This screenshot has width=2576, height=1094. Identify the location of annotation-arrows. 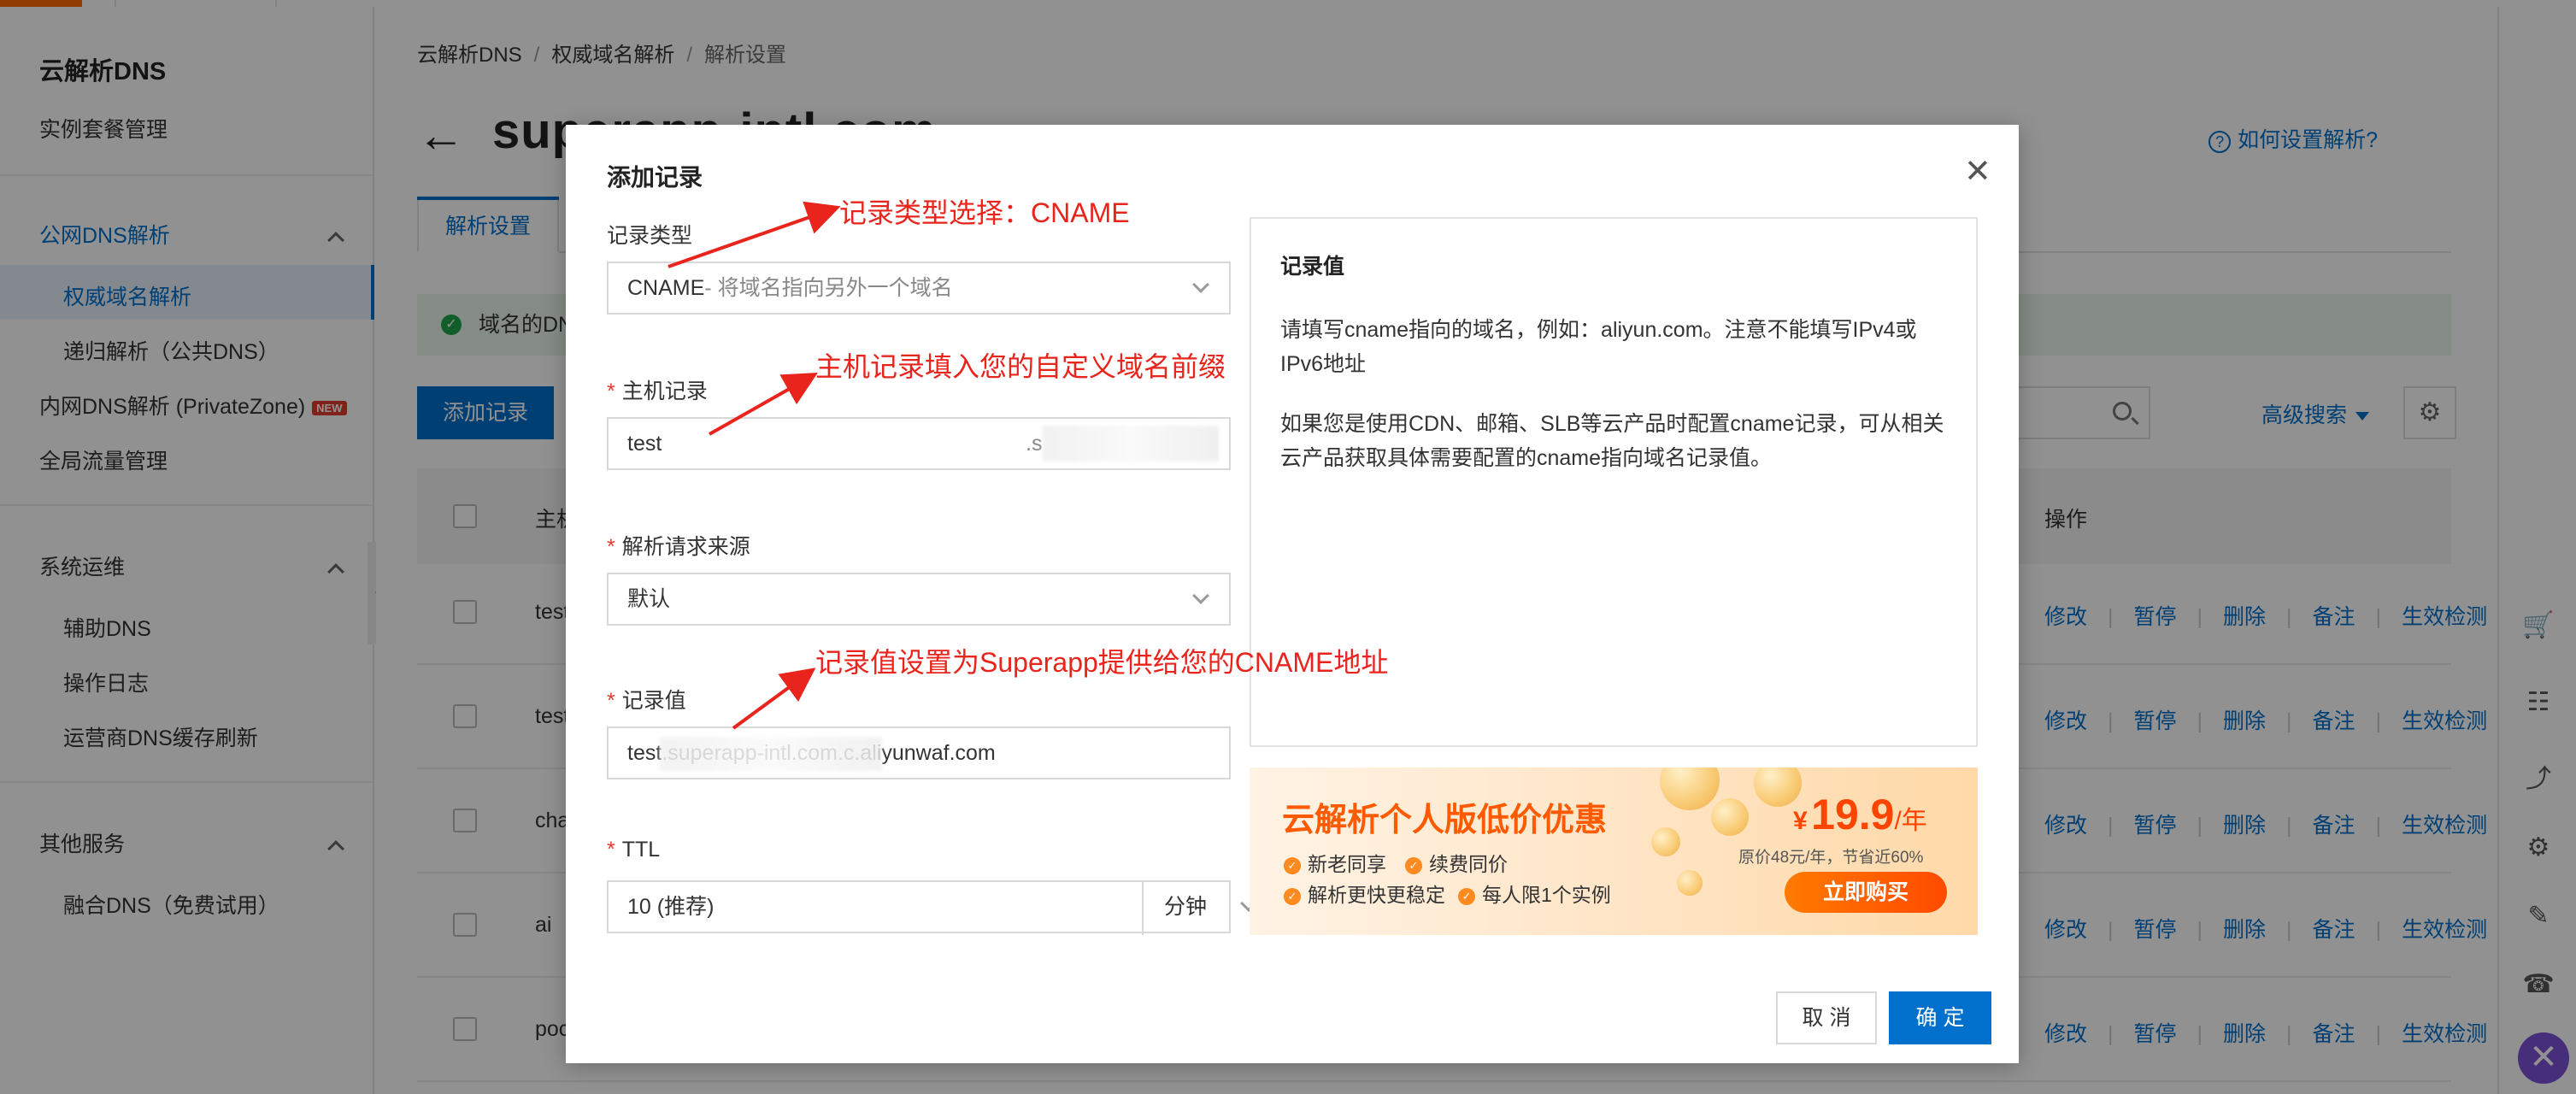
(754, 465).